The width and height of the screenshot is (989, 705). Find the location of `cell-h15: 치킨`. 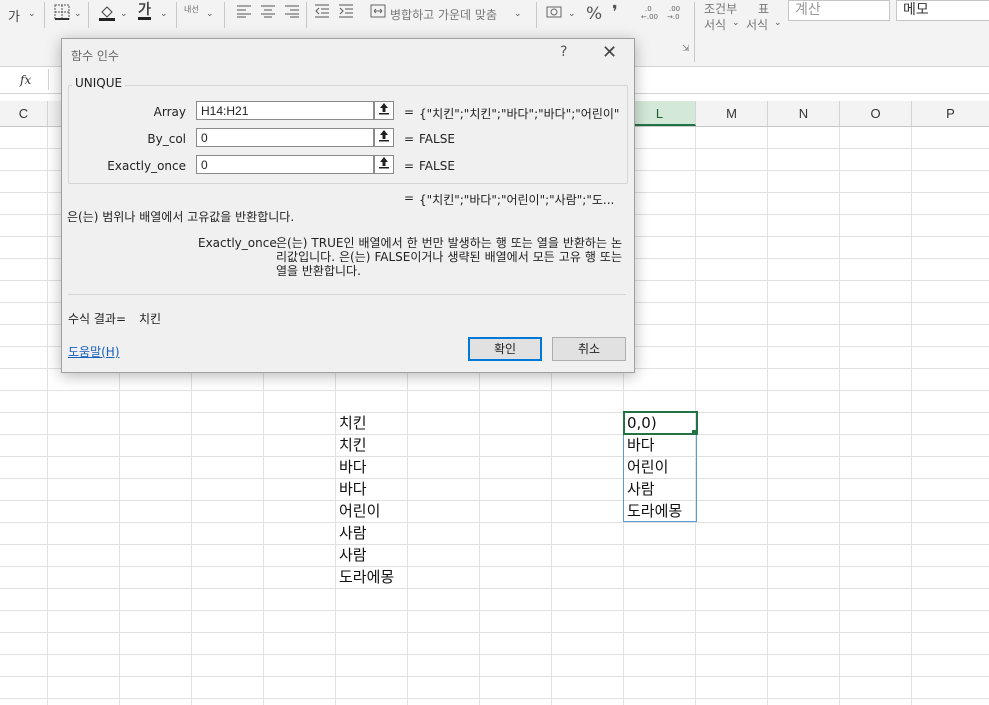

cell-h15: 치킨 is located at coordinates (351, 445).